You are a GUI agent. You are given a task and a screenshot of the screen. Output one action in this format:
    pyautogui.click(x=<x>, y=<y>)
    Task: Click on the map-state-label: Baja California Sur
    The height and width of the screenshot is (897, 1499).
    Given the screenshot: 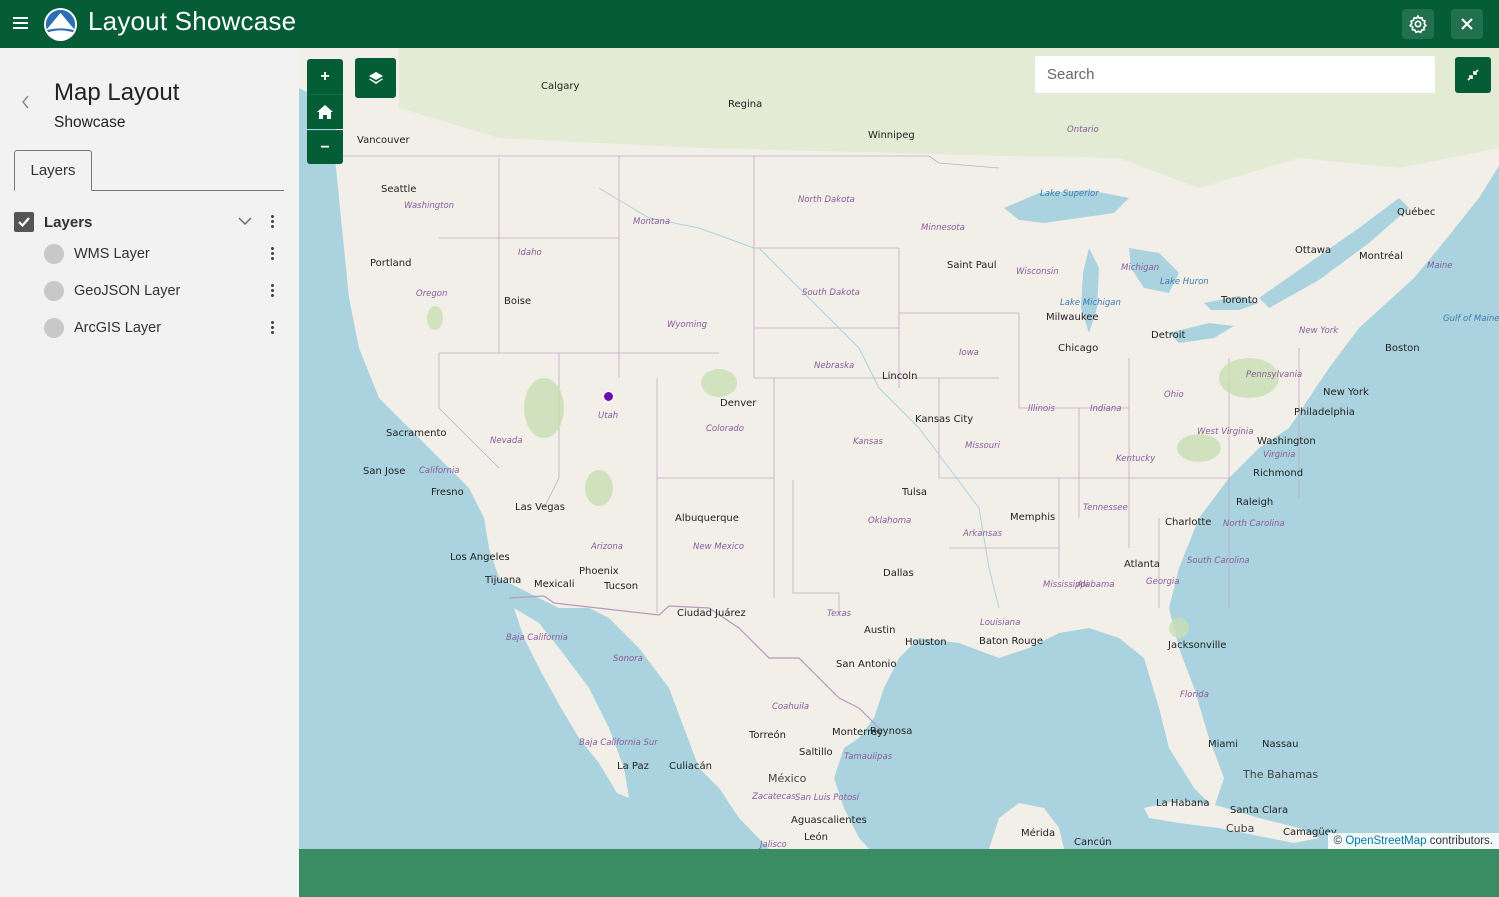 What is the action you would take?
    pyautogui.click(x=618, y=743)
    